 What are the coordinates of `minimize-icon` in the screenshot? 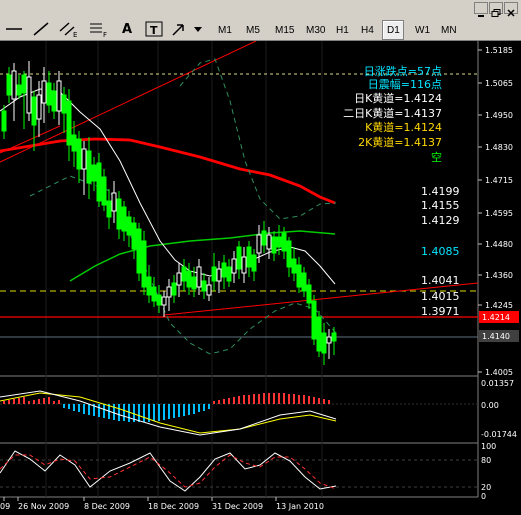 It's located at (481, 16).